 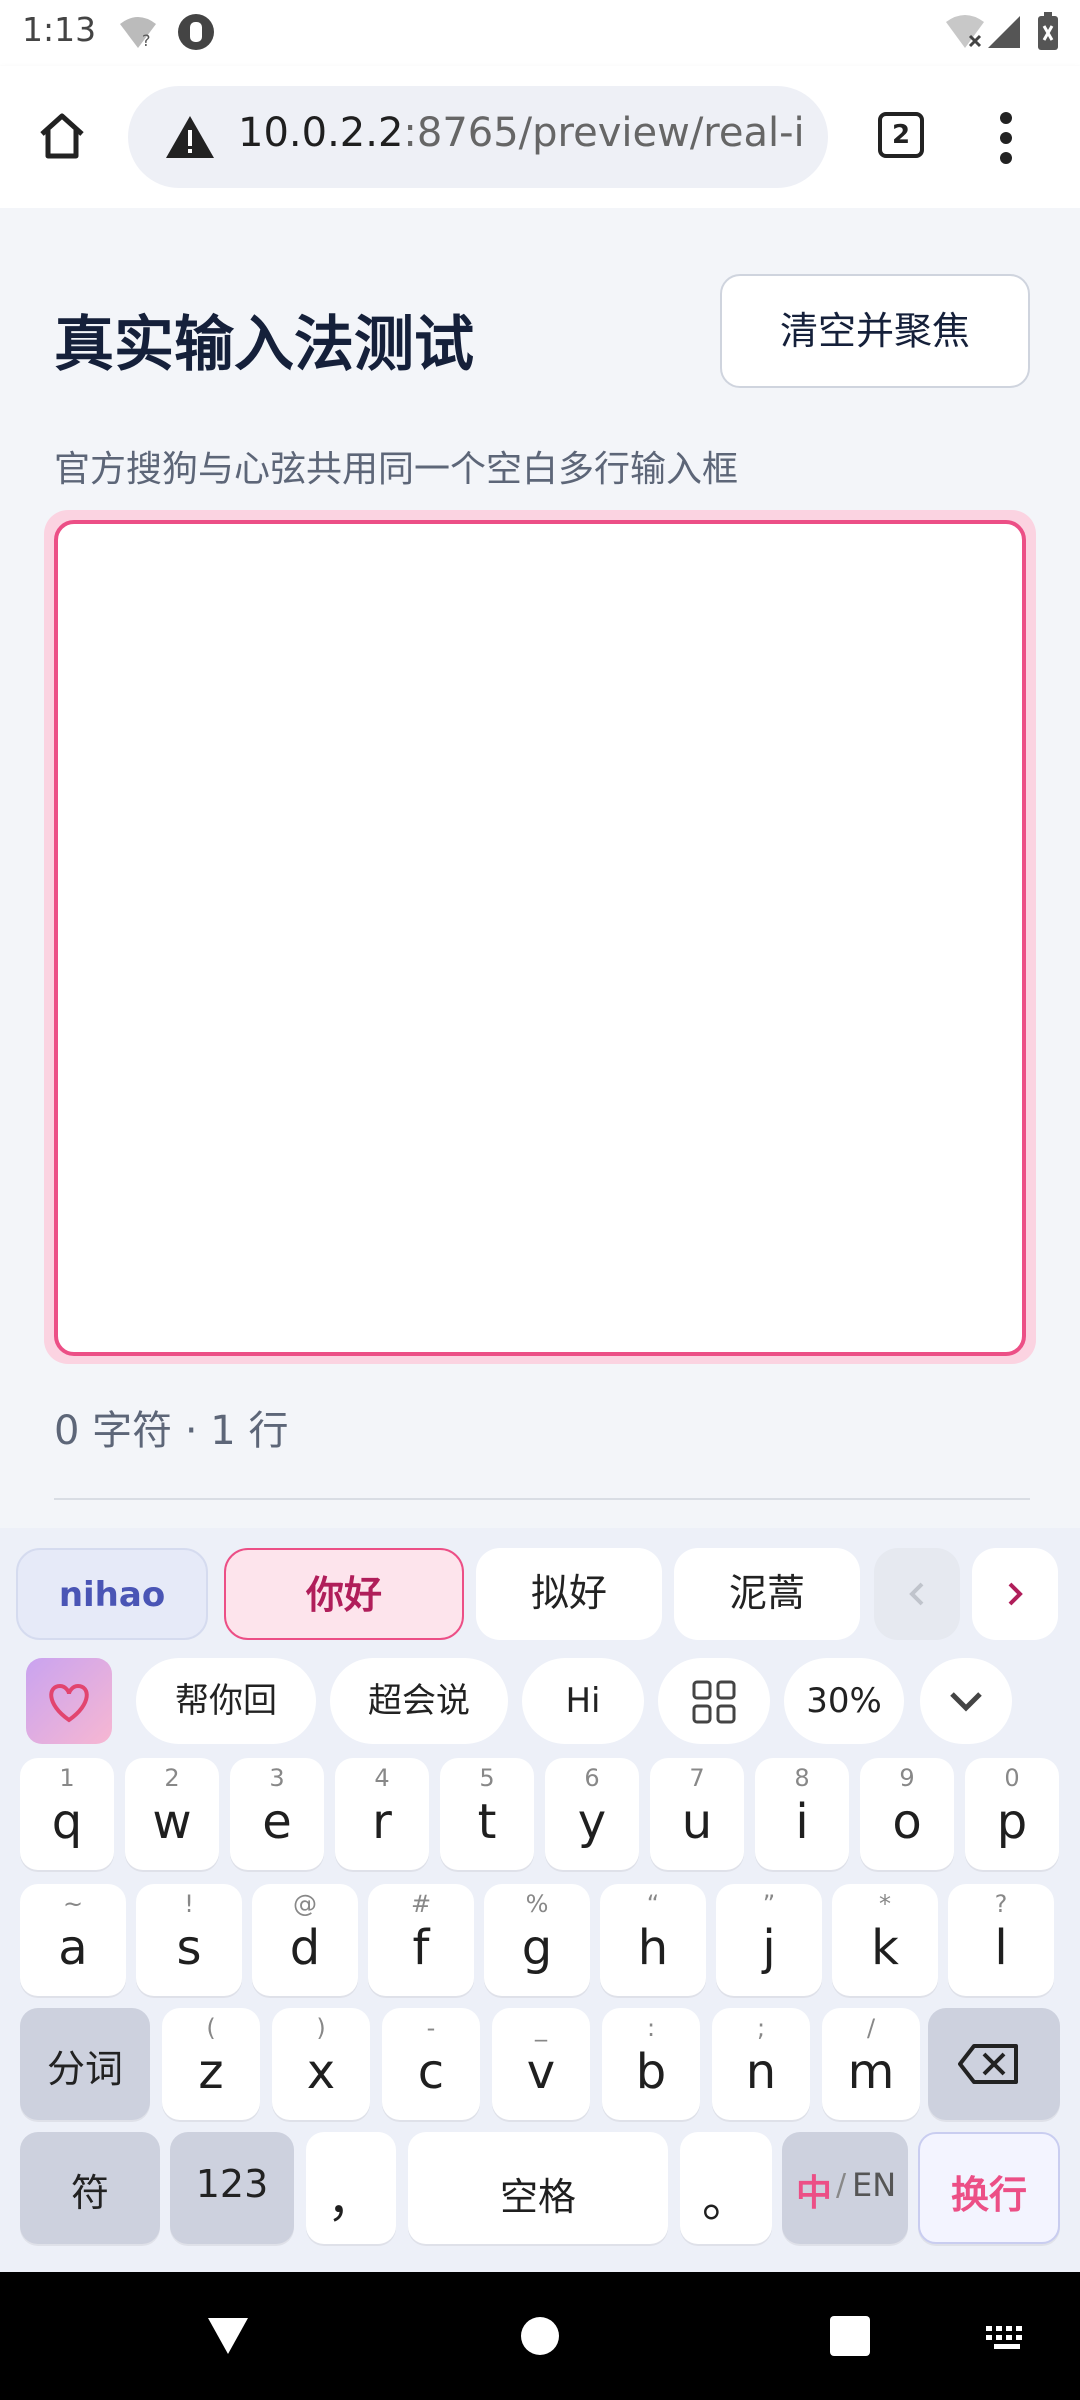 I want to click on key-a: ~ a, so click(x=73, y=1940).